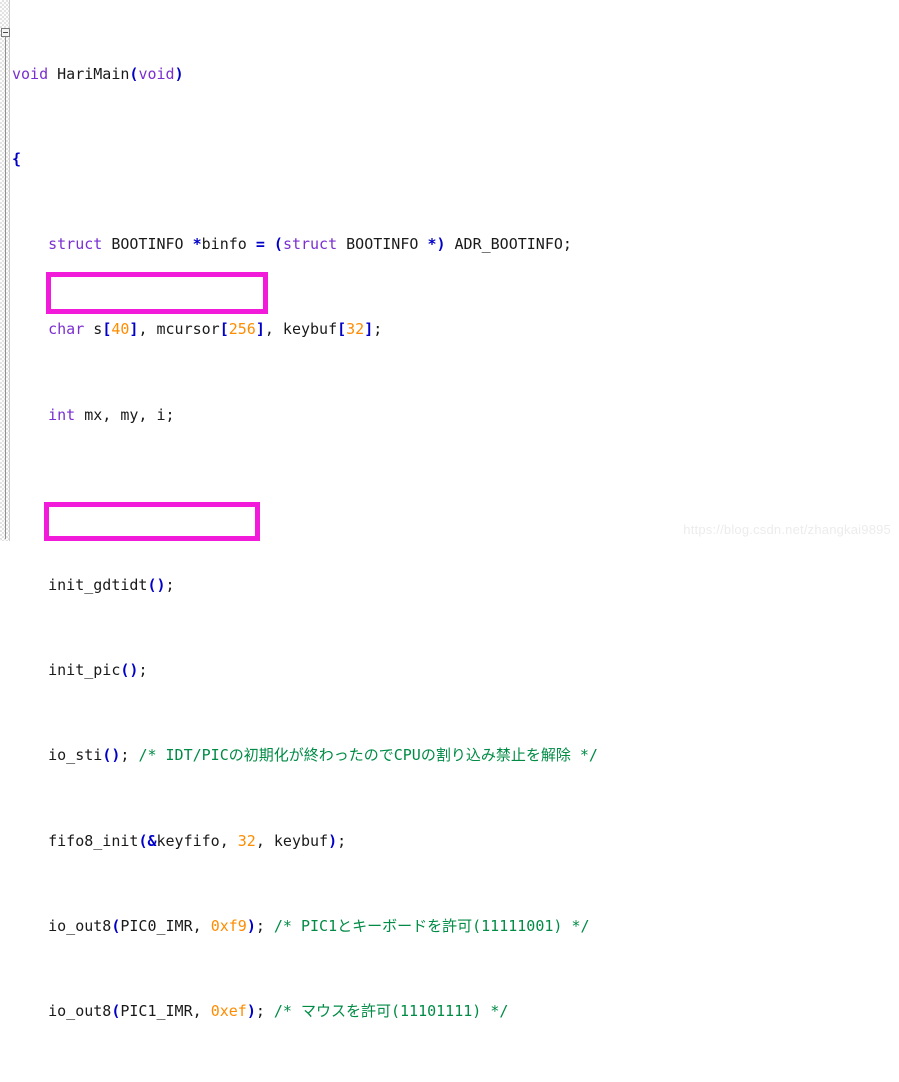 This screenshot has width=899, height=1082. What do you see at coordinates (147, 840) in the screenshot?
I see `token-operator: (&` at bounding box center [147, 840].